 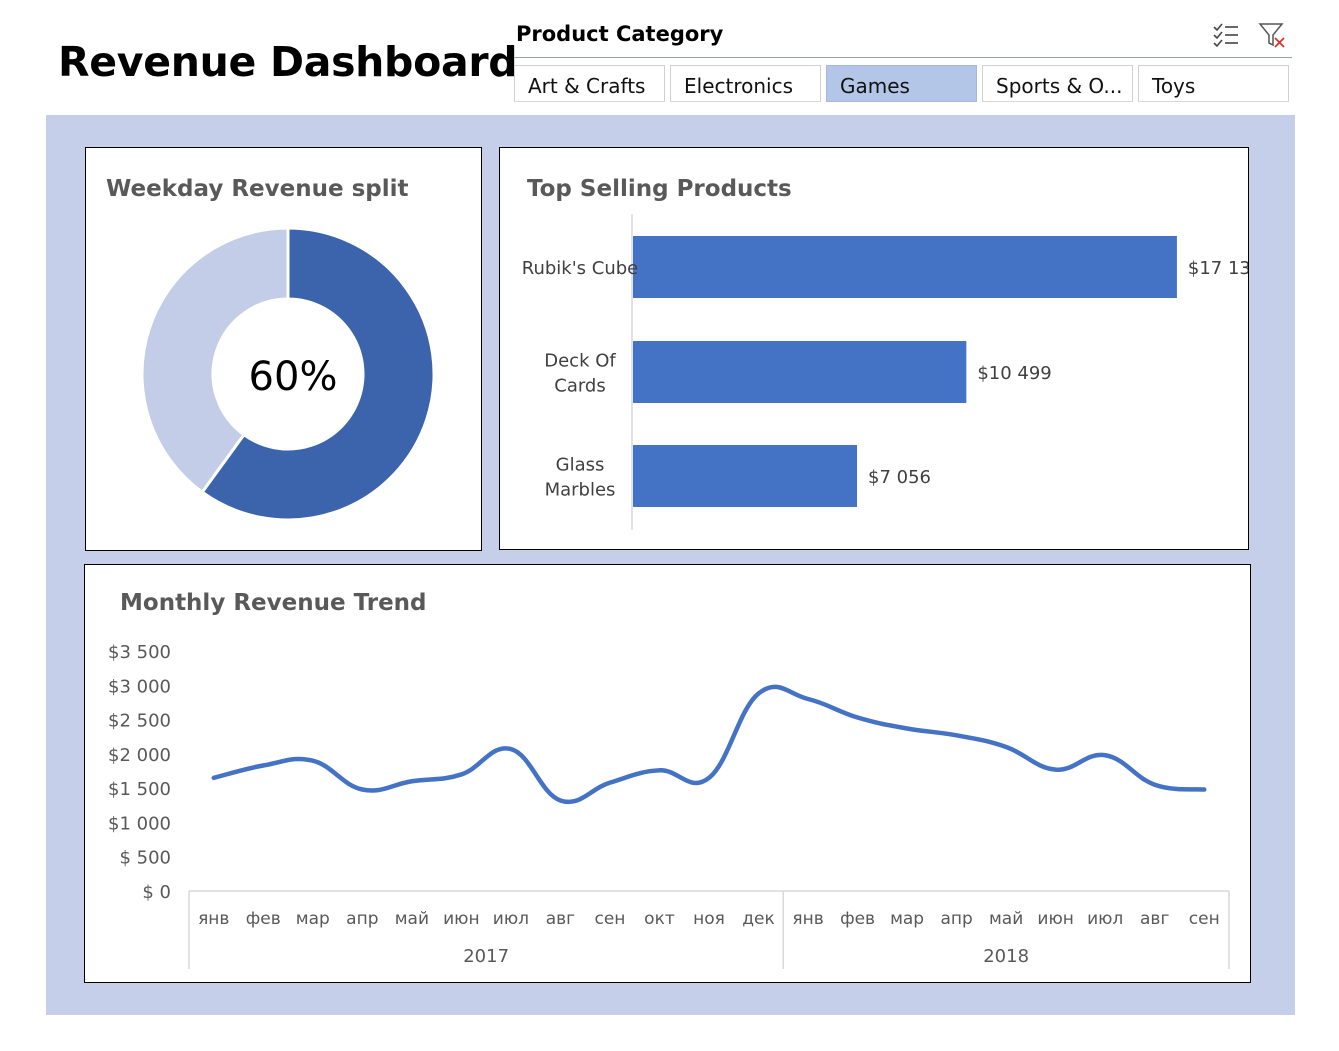 What do you see at coordinates (139, 686) in the screenshot?
I see `y-tick-label: $3 000` at bounding box center [139, 686].